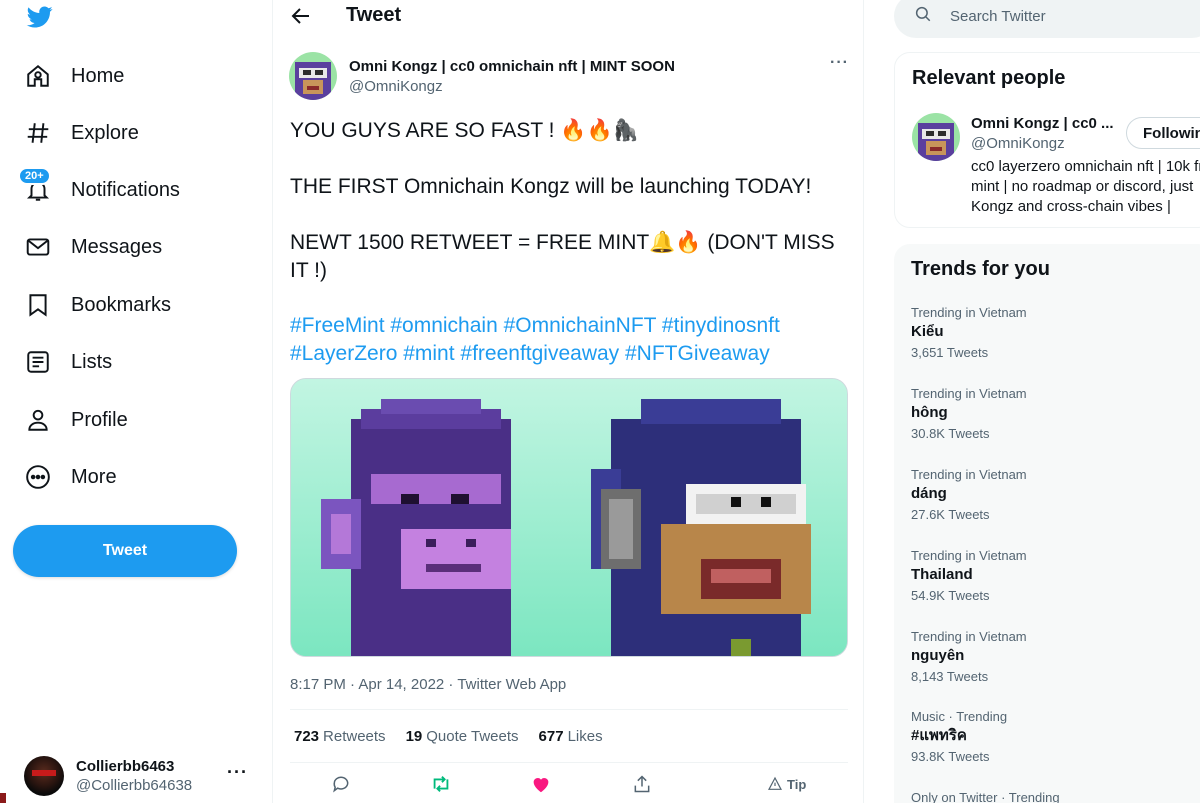  I want to click on quote-tweets-count: 19, so click(414, 736).